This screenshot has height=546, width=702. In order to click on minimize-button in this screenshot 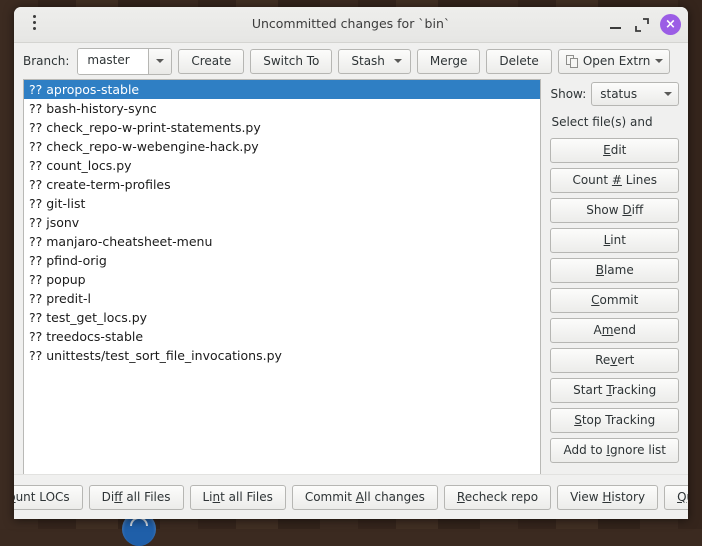, I will do `click(616, 25)`.